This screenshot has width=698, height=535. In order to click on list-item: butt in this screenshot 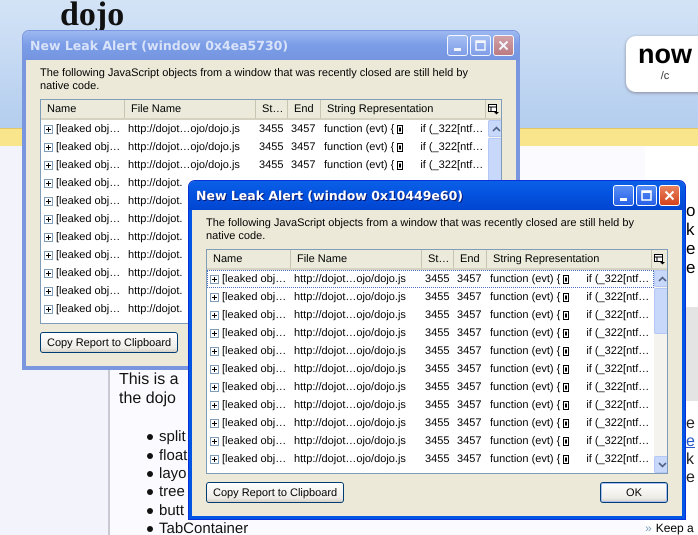, I will do `click(171, 511)`.